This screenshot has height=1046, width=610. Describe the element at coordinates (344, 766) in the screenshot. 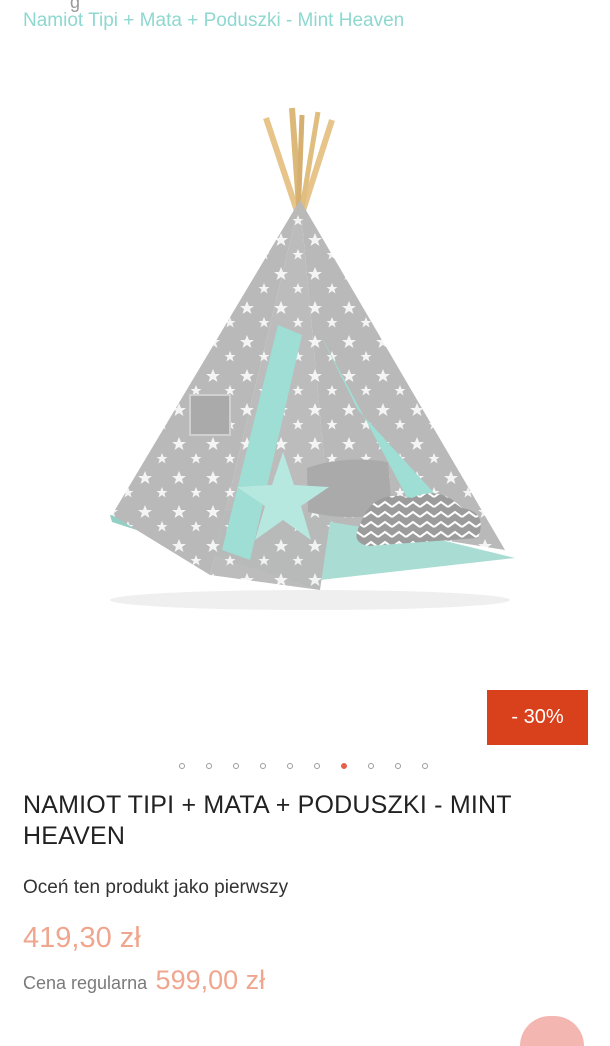

I see `gallery-dot-active` at that location.